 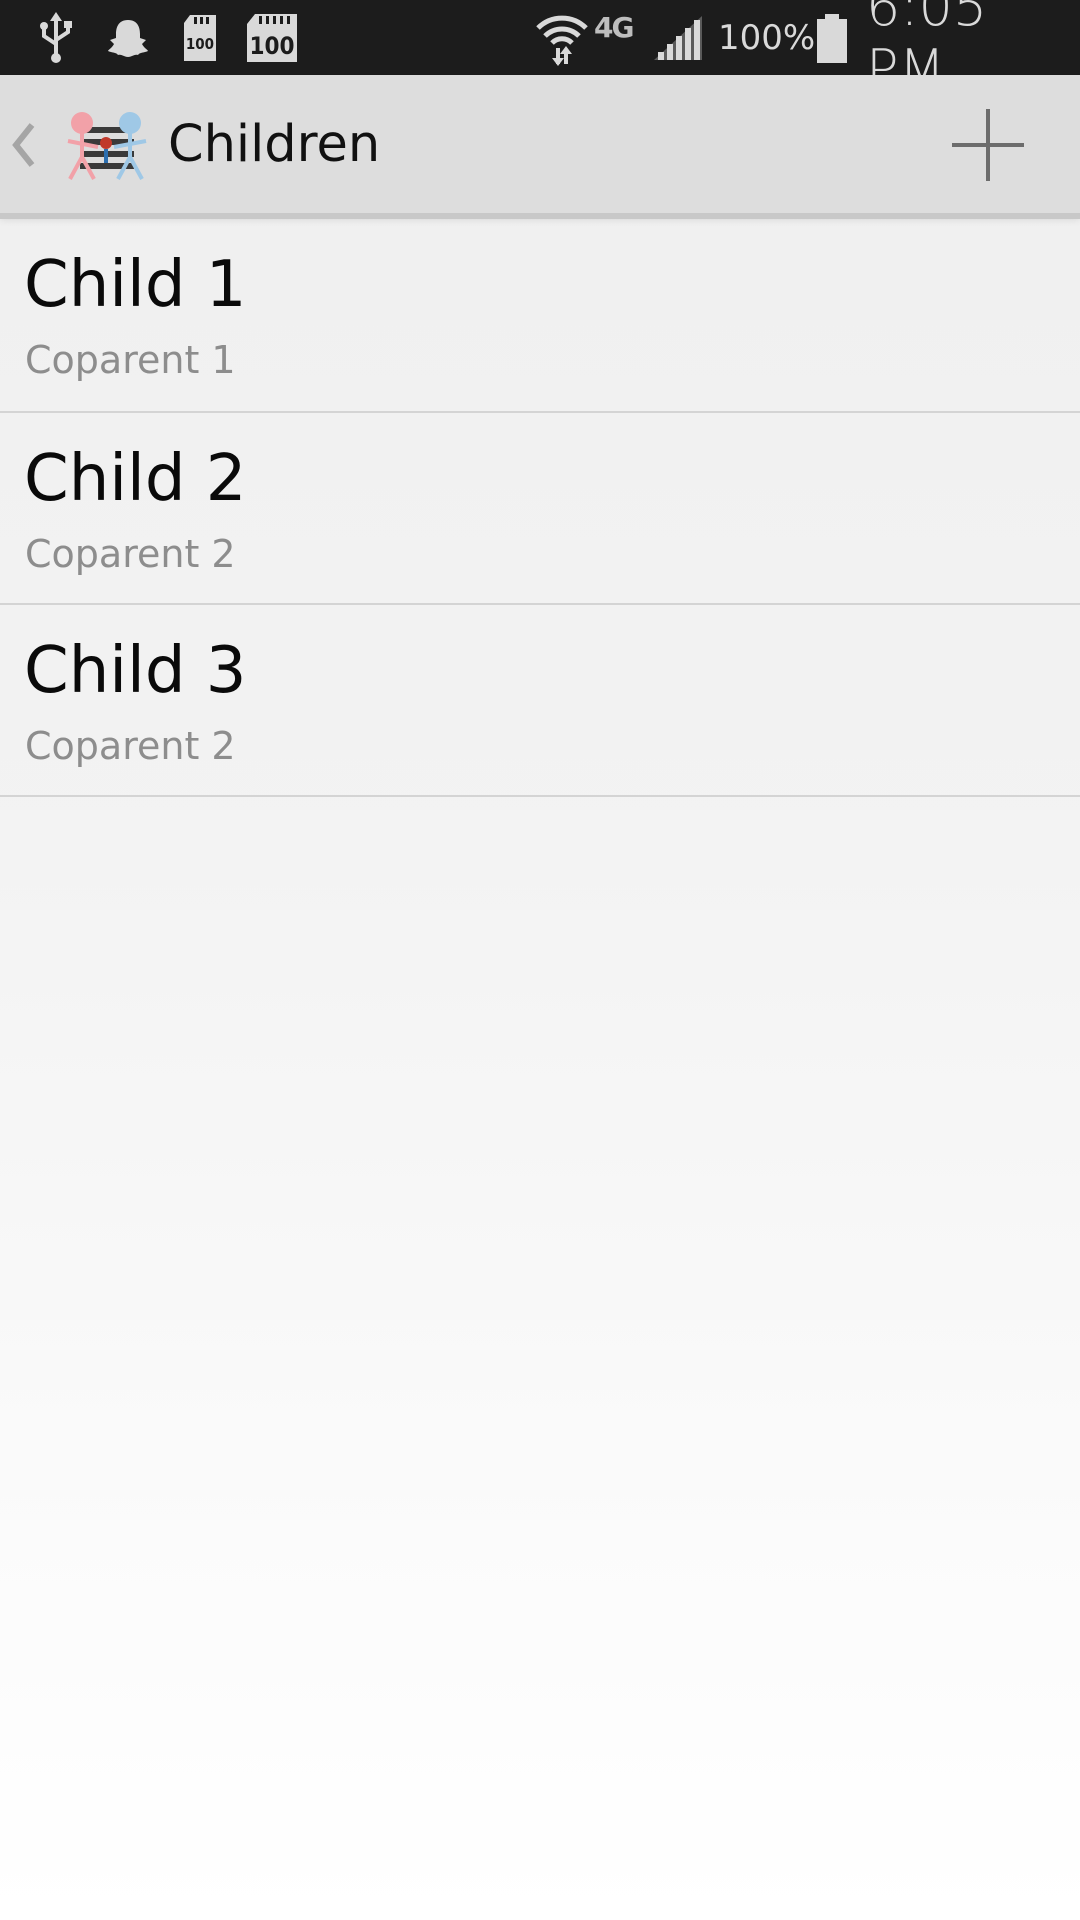 What do you see at coordinates (200, 43) in the screenshot?
I see `sd-card-label: 100` at bounding box center [200, 43].